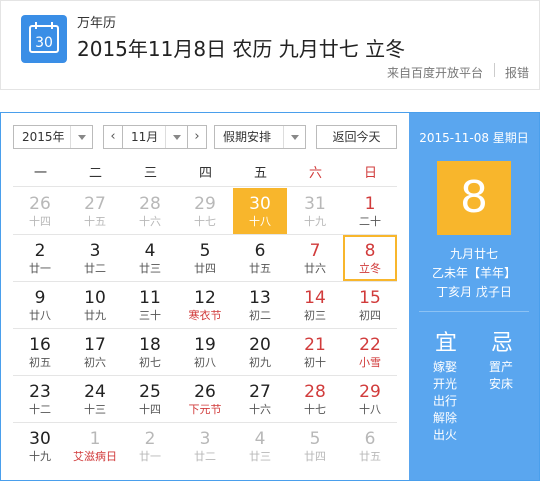  What do you see at coordinates (494, 70) in the screenshot?
I see `header-divider` at bounding box center [494, 70].